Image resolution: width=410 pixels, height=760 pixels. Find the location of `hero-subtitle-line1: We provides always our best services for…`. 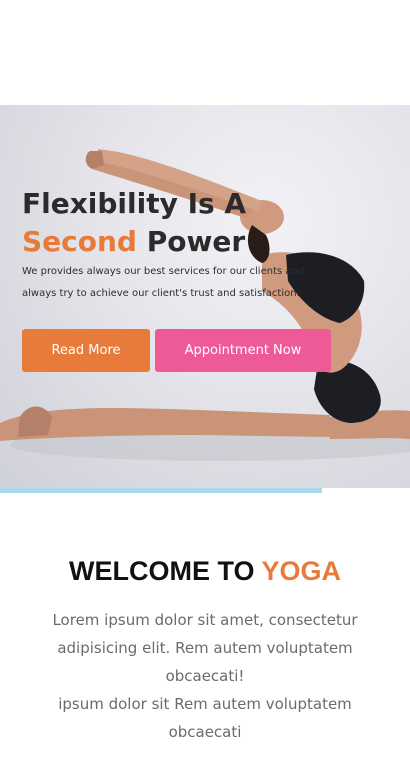

hero-subtitle-line1: We provides always our best services for… is located at coordinates (163, 271).